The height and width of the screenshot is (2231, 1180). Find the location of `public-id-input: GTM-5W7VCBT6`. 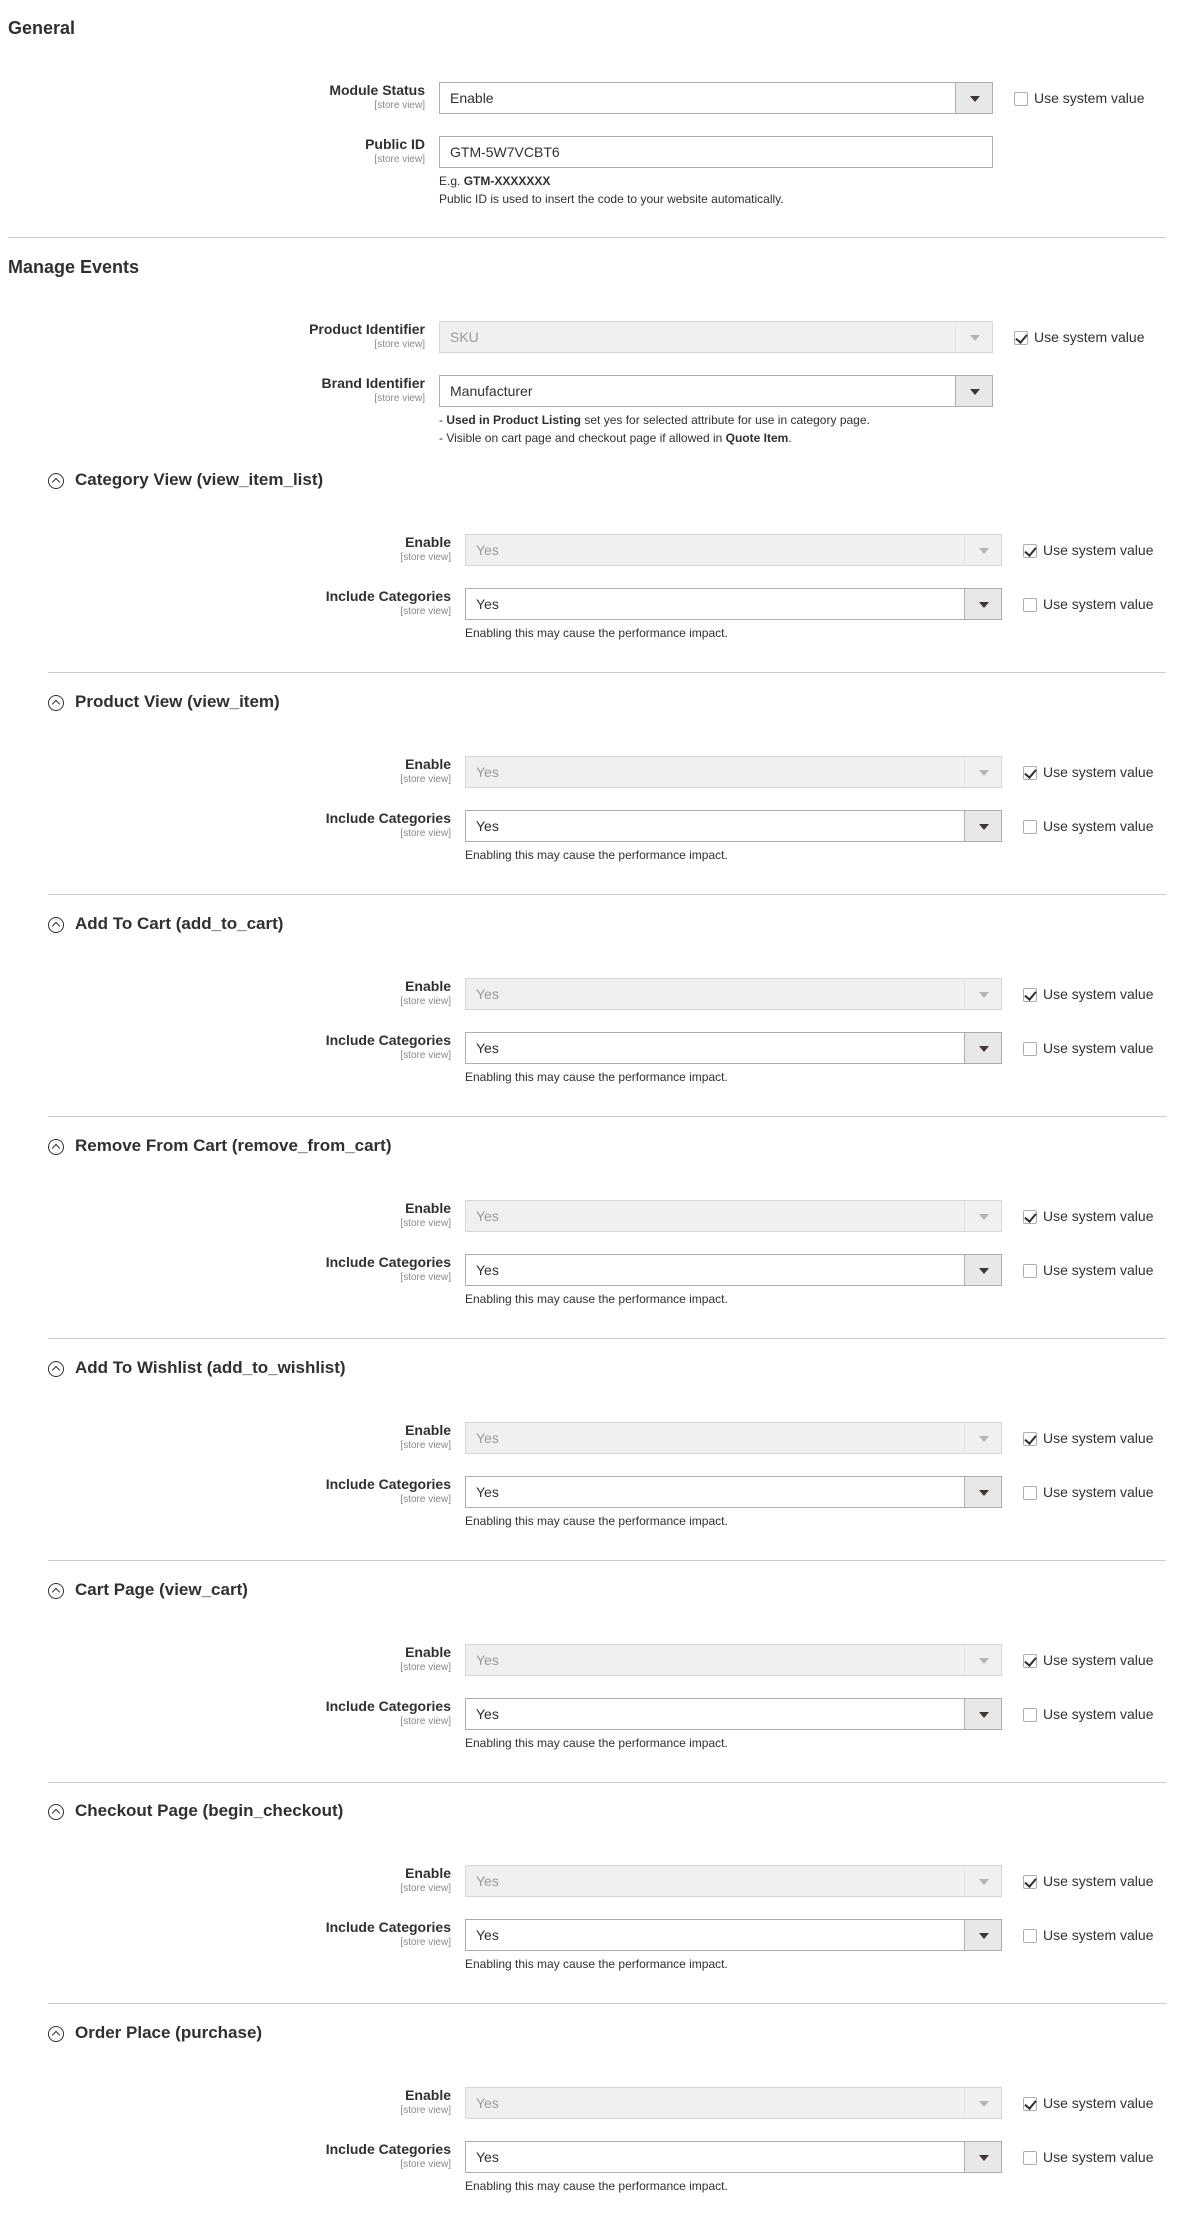

public-id-input: GTM-5W7VCBT6 is located at coordinates (716, 152).